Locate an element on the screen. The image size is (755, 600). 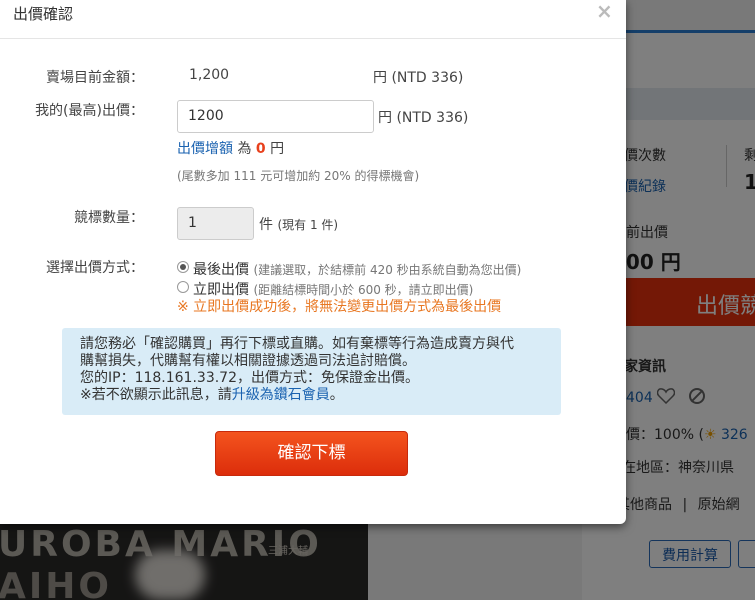
my-bid-label: 我的(最高)出價： is located at coordinates (89, 111).